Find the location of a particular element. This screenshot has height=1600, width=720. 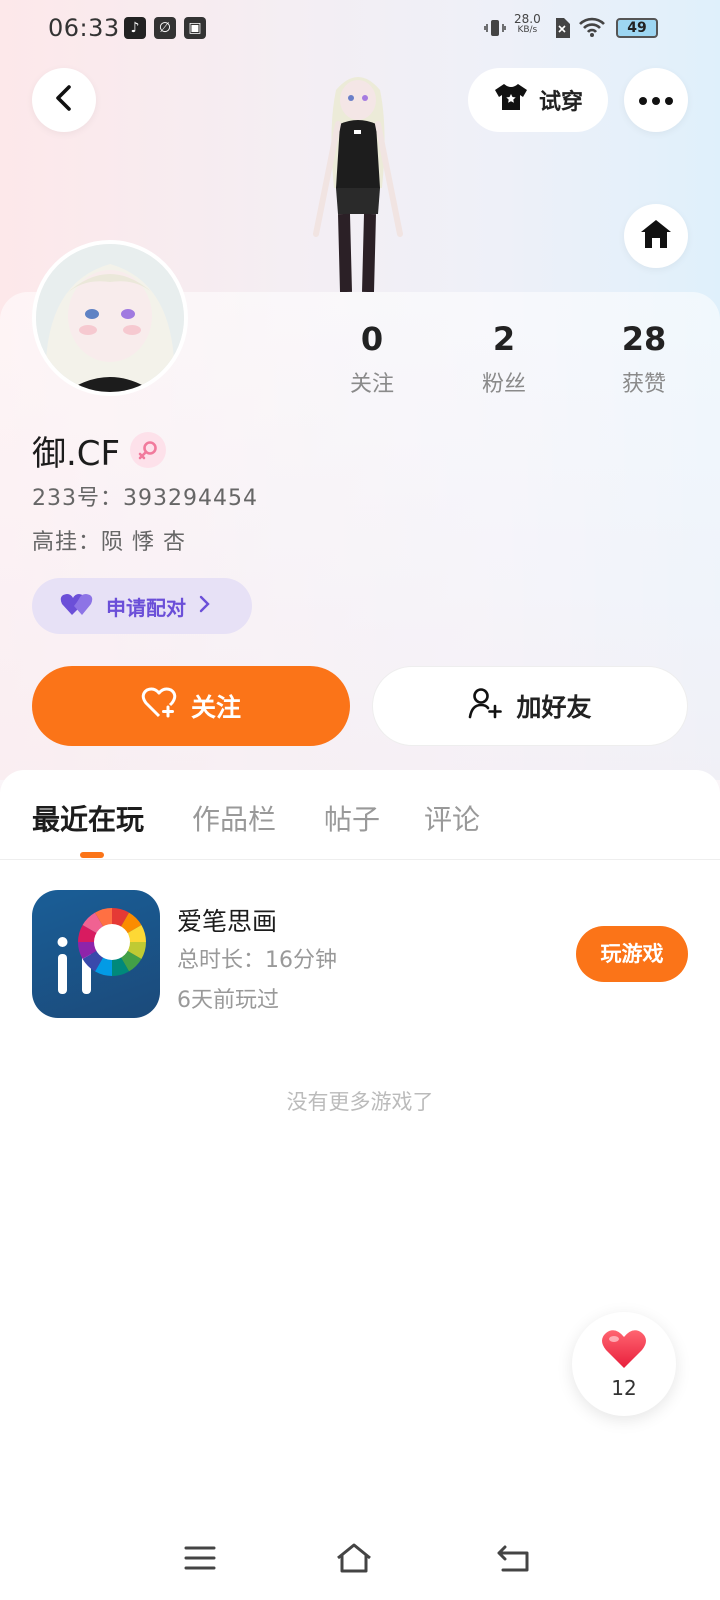

character-figure is located at coordinates (358, 180).